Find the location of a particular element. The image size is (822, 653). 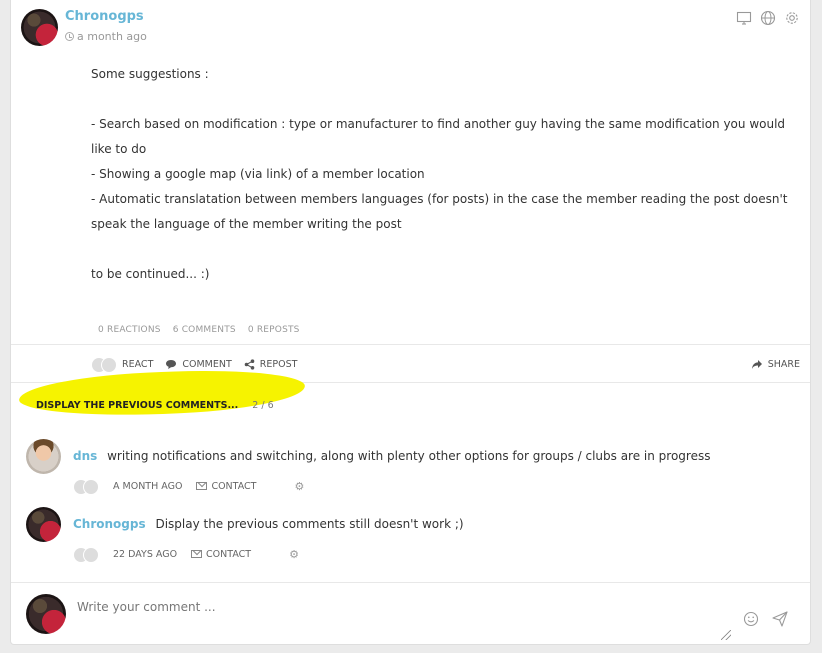

previous-comments-link: DISPLAY THE PREVIOUS COMMENTS... 2 / 6 is located at coordinates (155, 405).